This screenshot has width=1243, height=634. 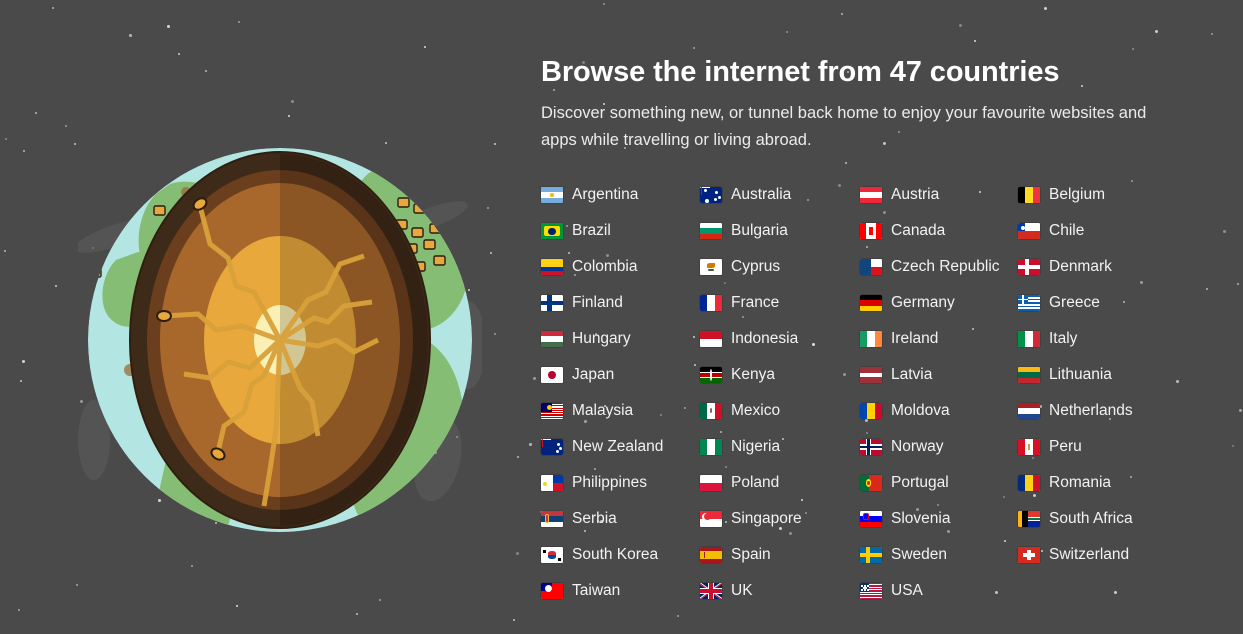 I want to click on country-item-pl: Poland, so click(x=780, y=483).